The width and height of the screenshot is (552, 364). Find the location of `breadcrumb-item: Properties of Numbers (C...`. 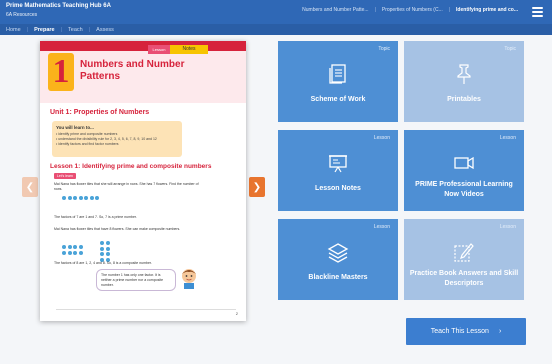

breadcrumb-item: Properties of Numbers (C... is located at coordinates (412, 10).